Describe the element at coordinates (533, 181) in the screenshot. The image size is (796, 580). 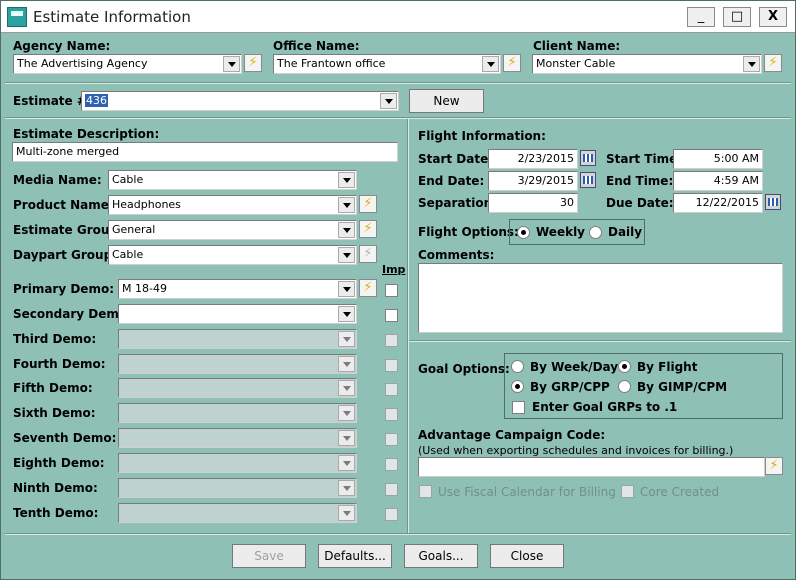
I see `end-date-input: 3/29/2015` at that location.